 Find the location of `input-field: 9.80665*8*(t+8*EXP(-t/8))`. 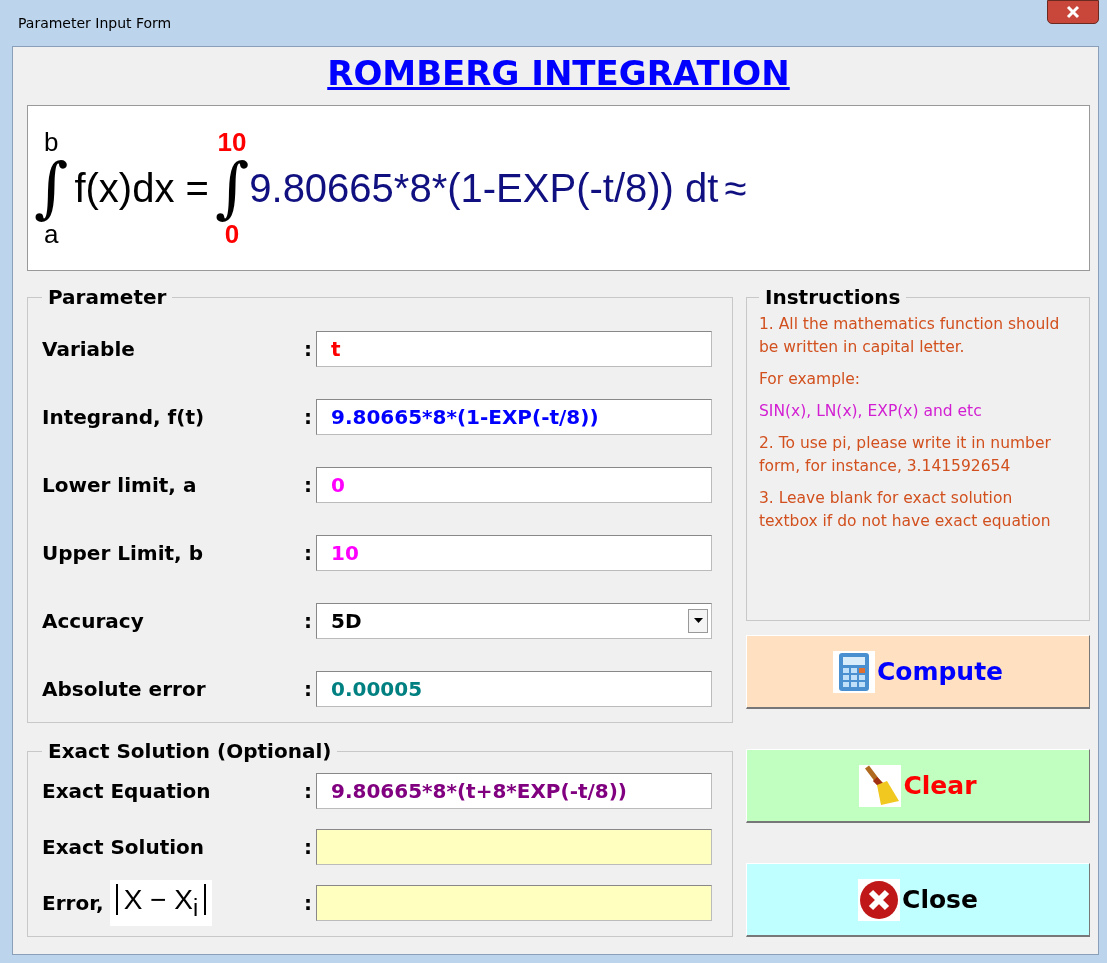

input-field: 9.80665*8*(t+8*EXP(-t/8)) is located at coordinates (514, 791).